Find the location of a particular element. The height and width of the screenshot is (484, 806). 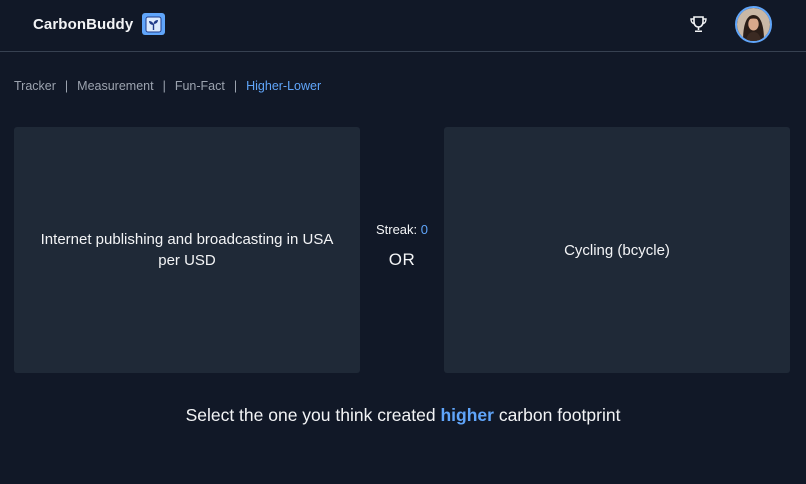

nav-fun-fact: Fun-Fact is located at coordinates (200, 86).